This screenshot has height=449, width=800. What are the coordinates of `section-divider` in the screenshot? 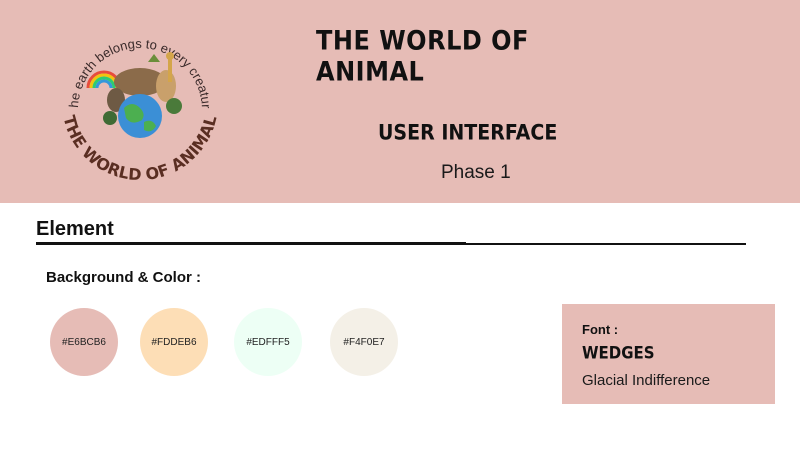 It's located at (251, 243).